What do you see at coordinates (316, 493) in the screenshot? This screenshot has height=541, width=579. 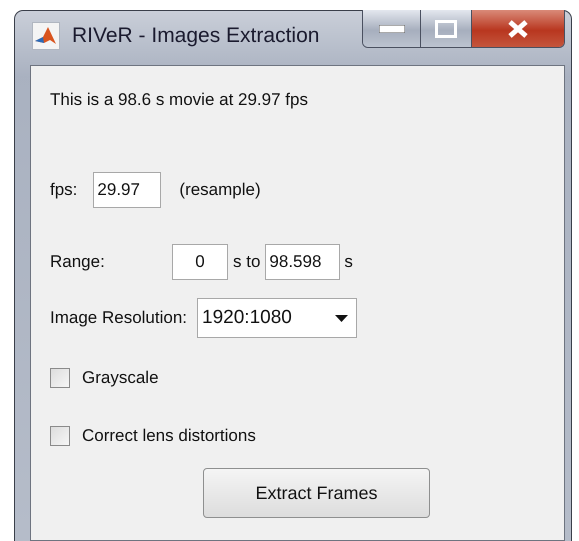 I see `extract-frames-button: Extract Frames` at bounding box center [316, 493].